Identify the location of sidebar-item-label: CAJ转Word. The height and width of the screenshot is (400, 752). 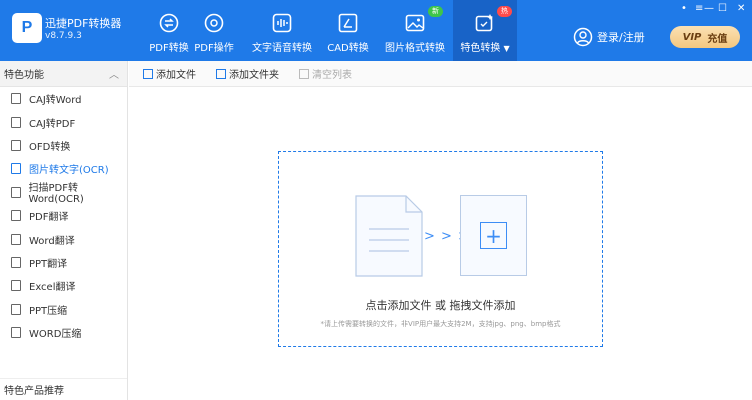
(55, 101).